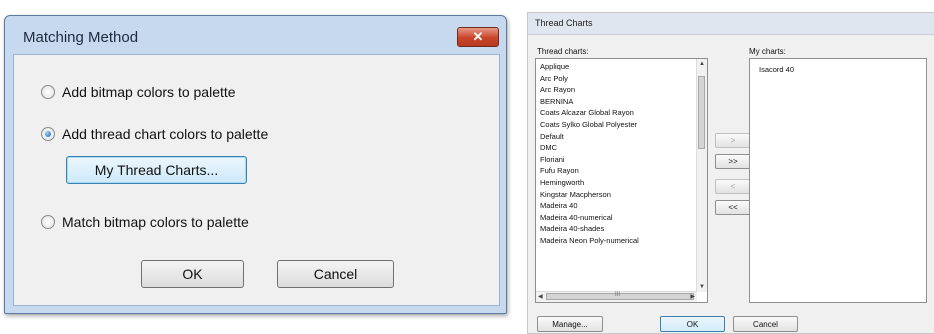 This screenshot has width=934, height=334. I want to click on horizontal-scrollbar: ◀ III ▶, so click(616, 296).